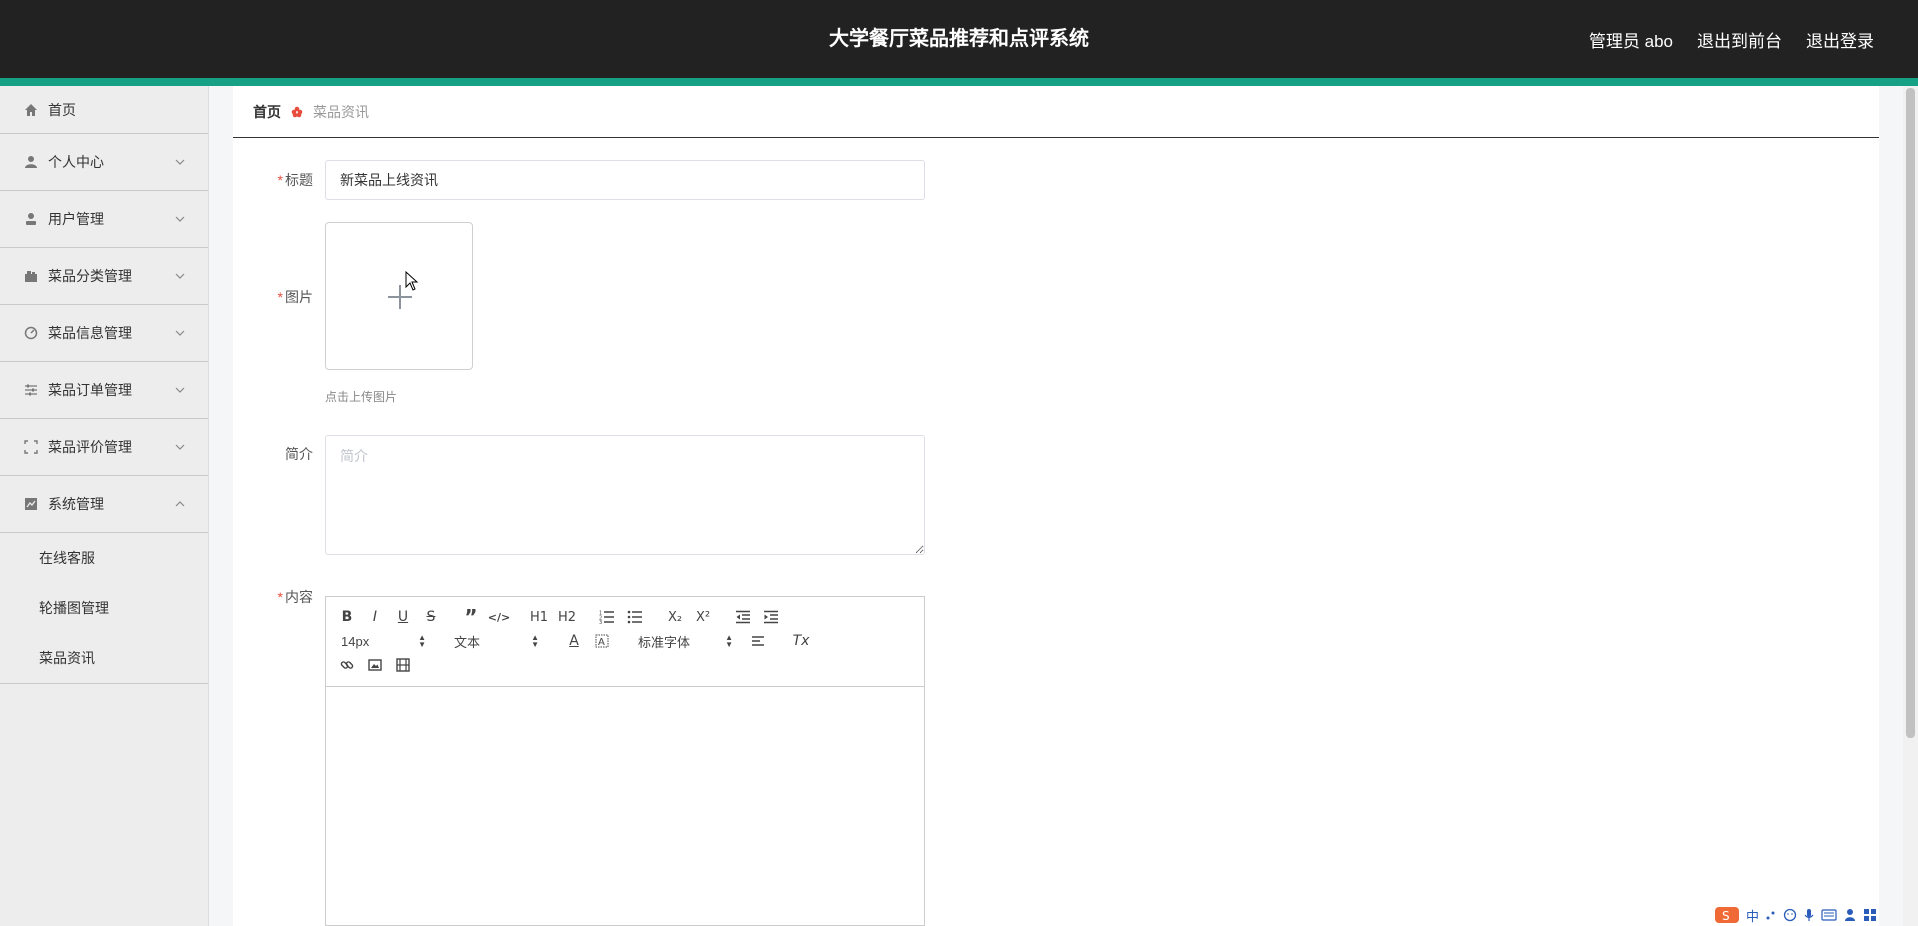 This screenshot has width=1918, height=926. What do you see at coordinates (76, 219) in the screenshot?
I see `sidebar-item-label: 用户管理` at bounding box center [76, 219].